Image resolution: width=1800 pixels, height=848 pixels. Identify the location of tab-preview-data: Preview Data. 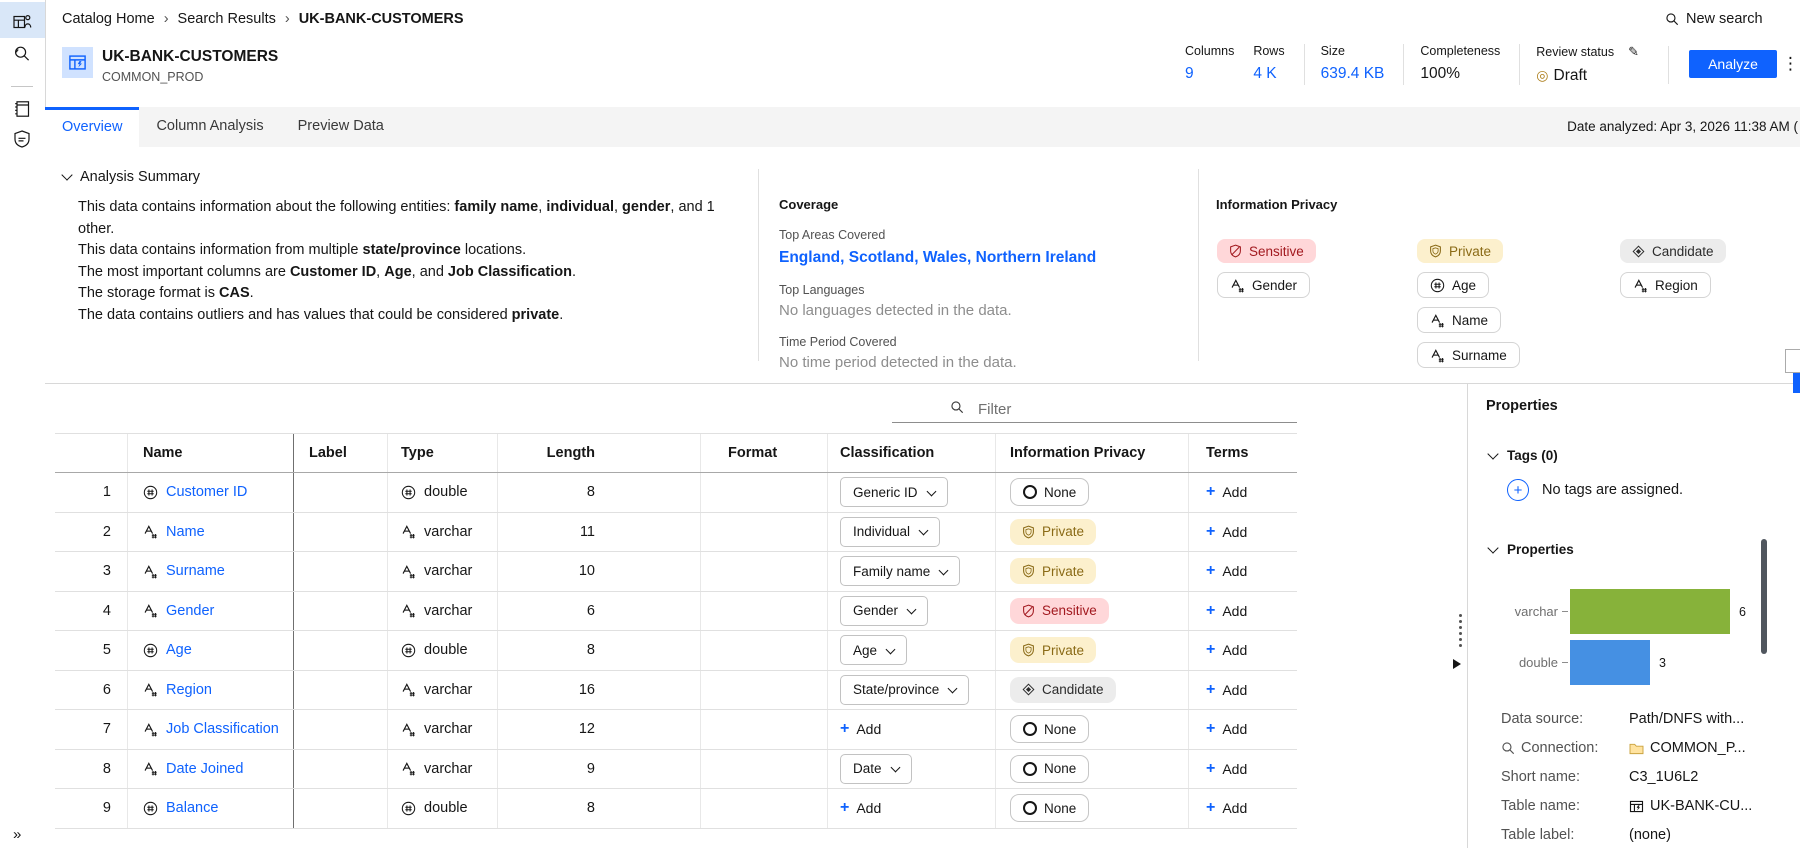
(341, 127).